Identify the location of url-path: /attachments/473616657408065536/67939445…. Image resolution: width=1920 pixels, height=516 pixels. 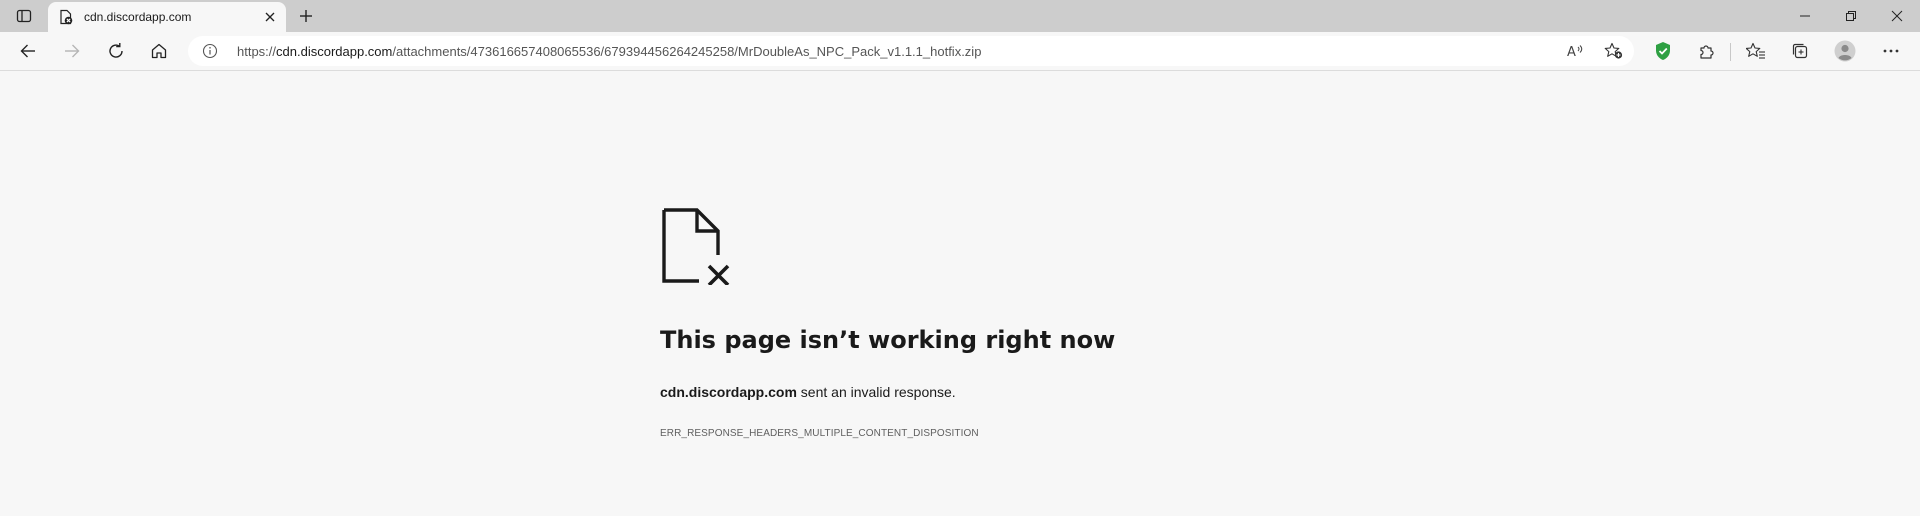
(687, 51).